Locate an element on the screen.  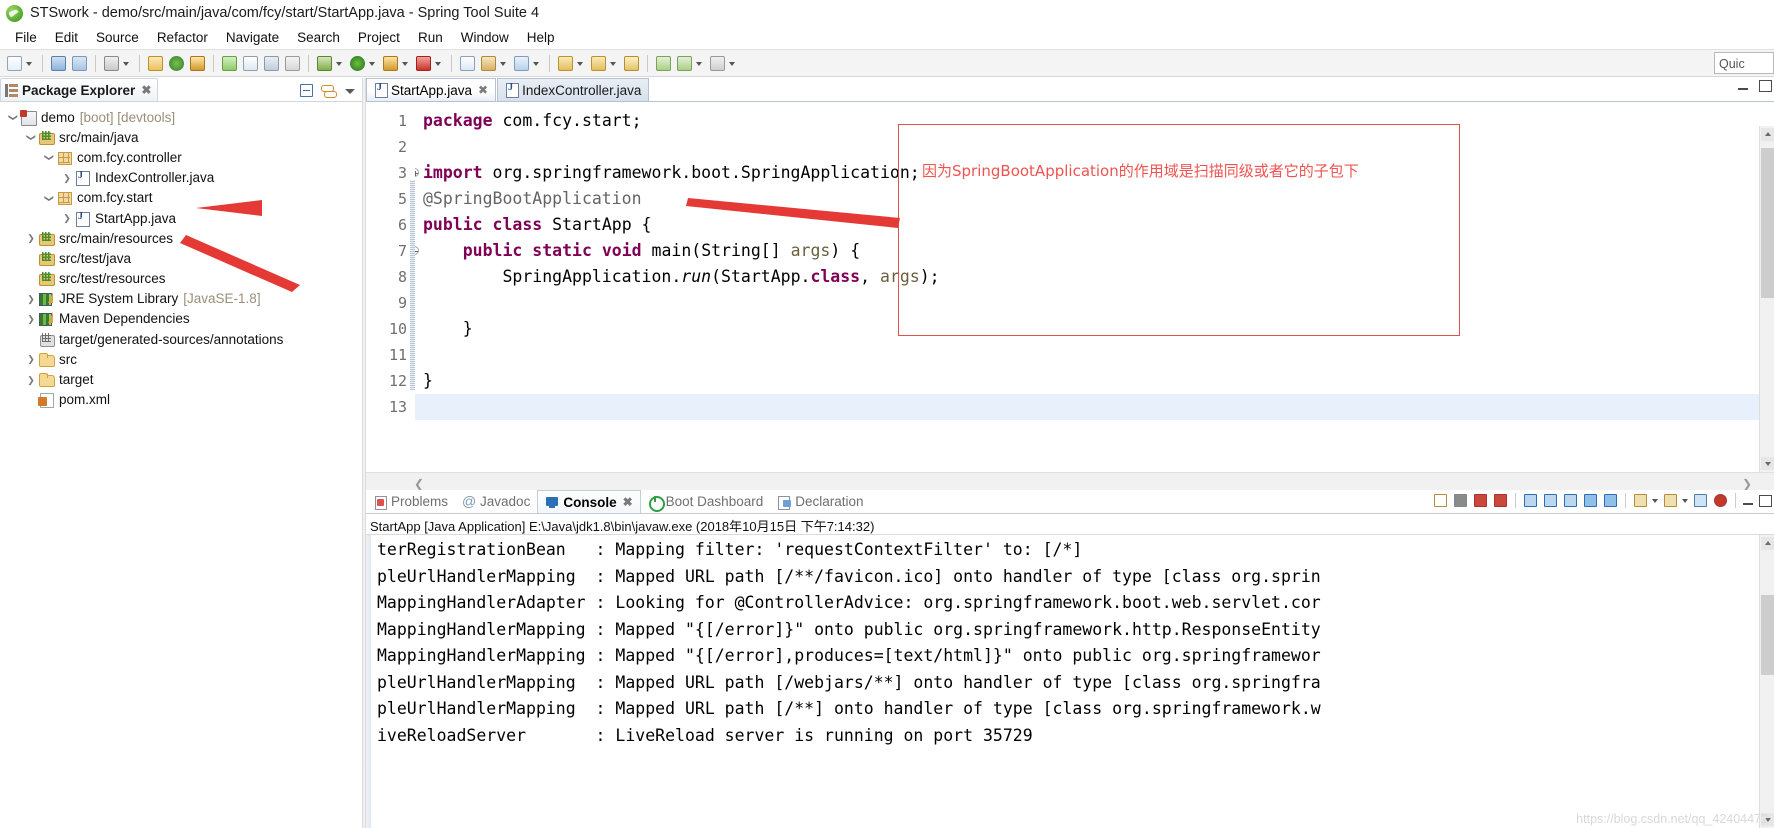
next-annotation-dropdown-icon is located at coordinates (580, 63).